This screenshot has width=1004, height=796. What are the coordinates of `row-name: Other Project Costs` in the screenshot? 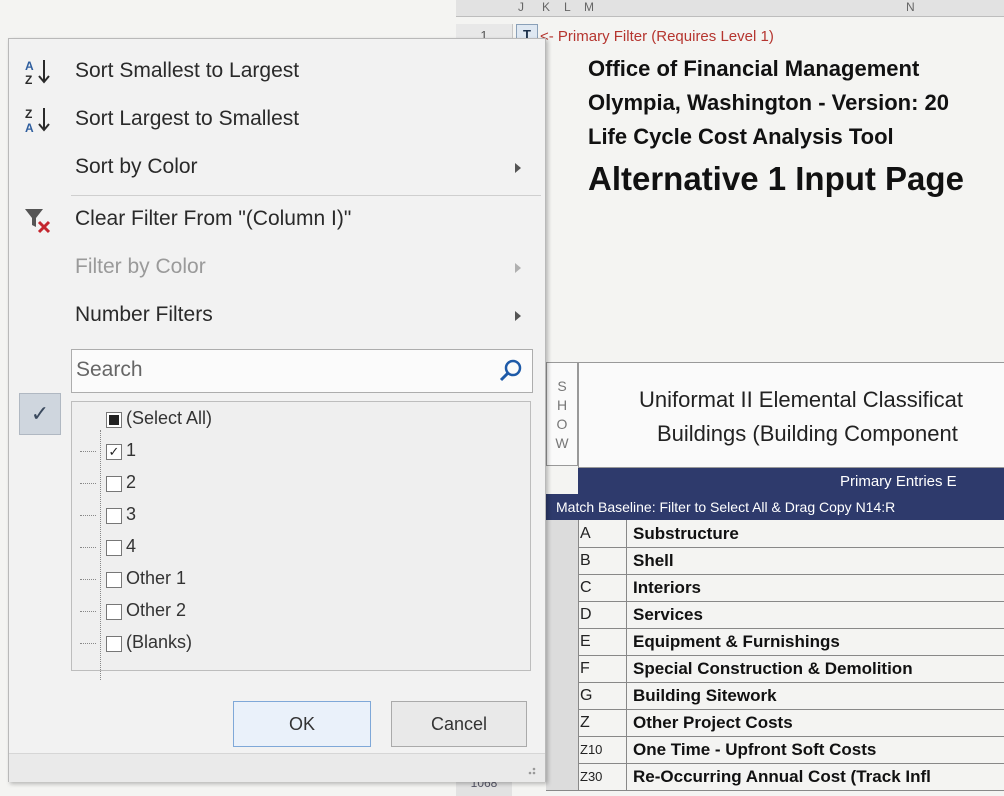 It's located at (709, 722).